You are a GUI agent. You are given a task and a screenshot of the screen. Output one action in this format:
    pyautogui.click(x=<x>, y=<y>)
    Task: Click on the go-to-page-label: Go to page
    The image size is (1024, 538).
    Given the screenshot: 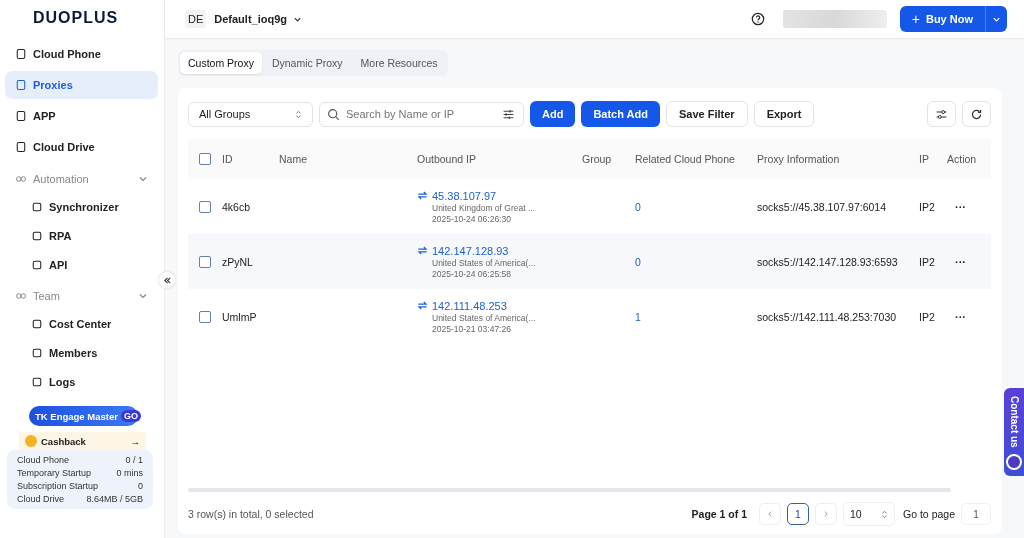 What is the action you would take?
    pyautogui.click(x=929, y=514)
    